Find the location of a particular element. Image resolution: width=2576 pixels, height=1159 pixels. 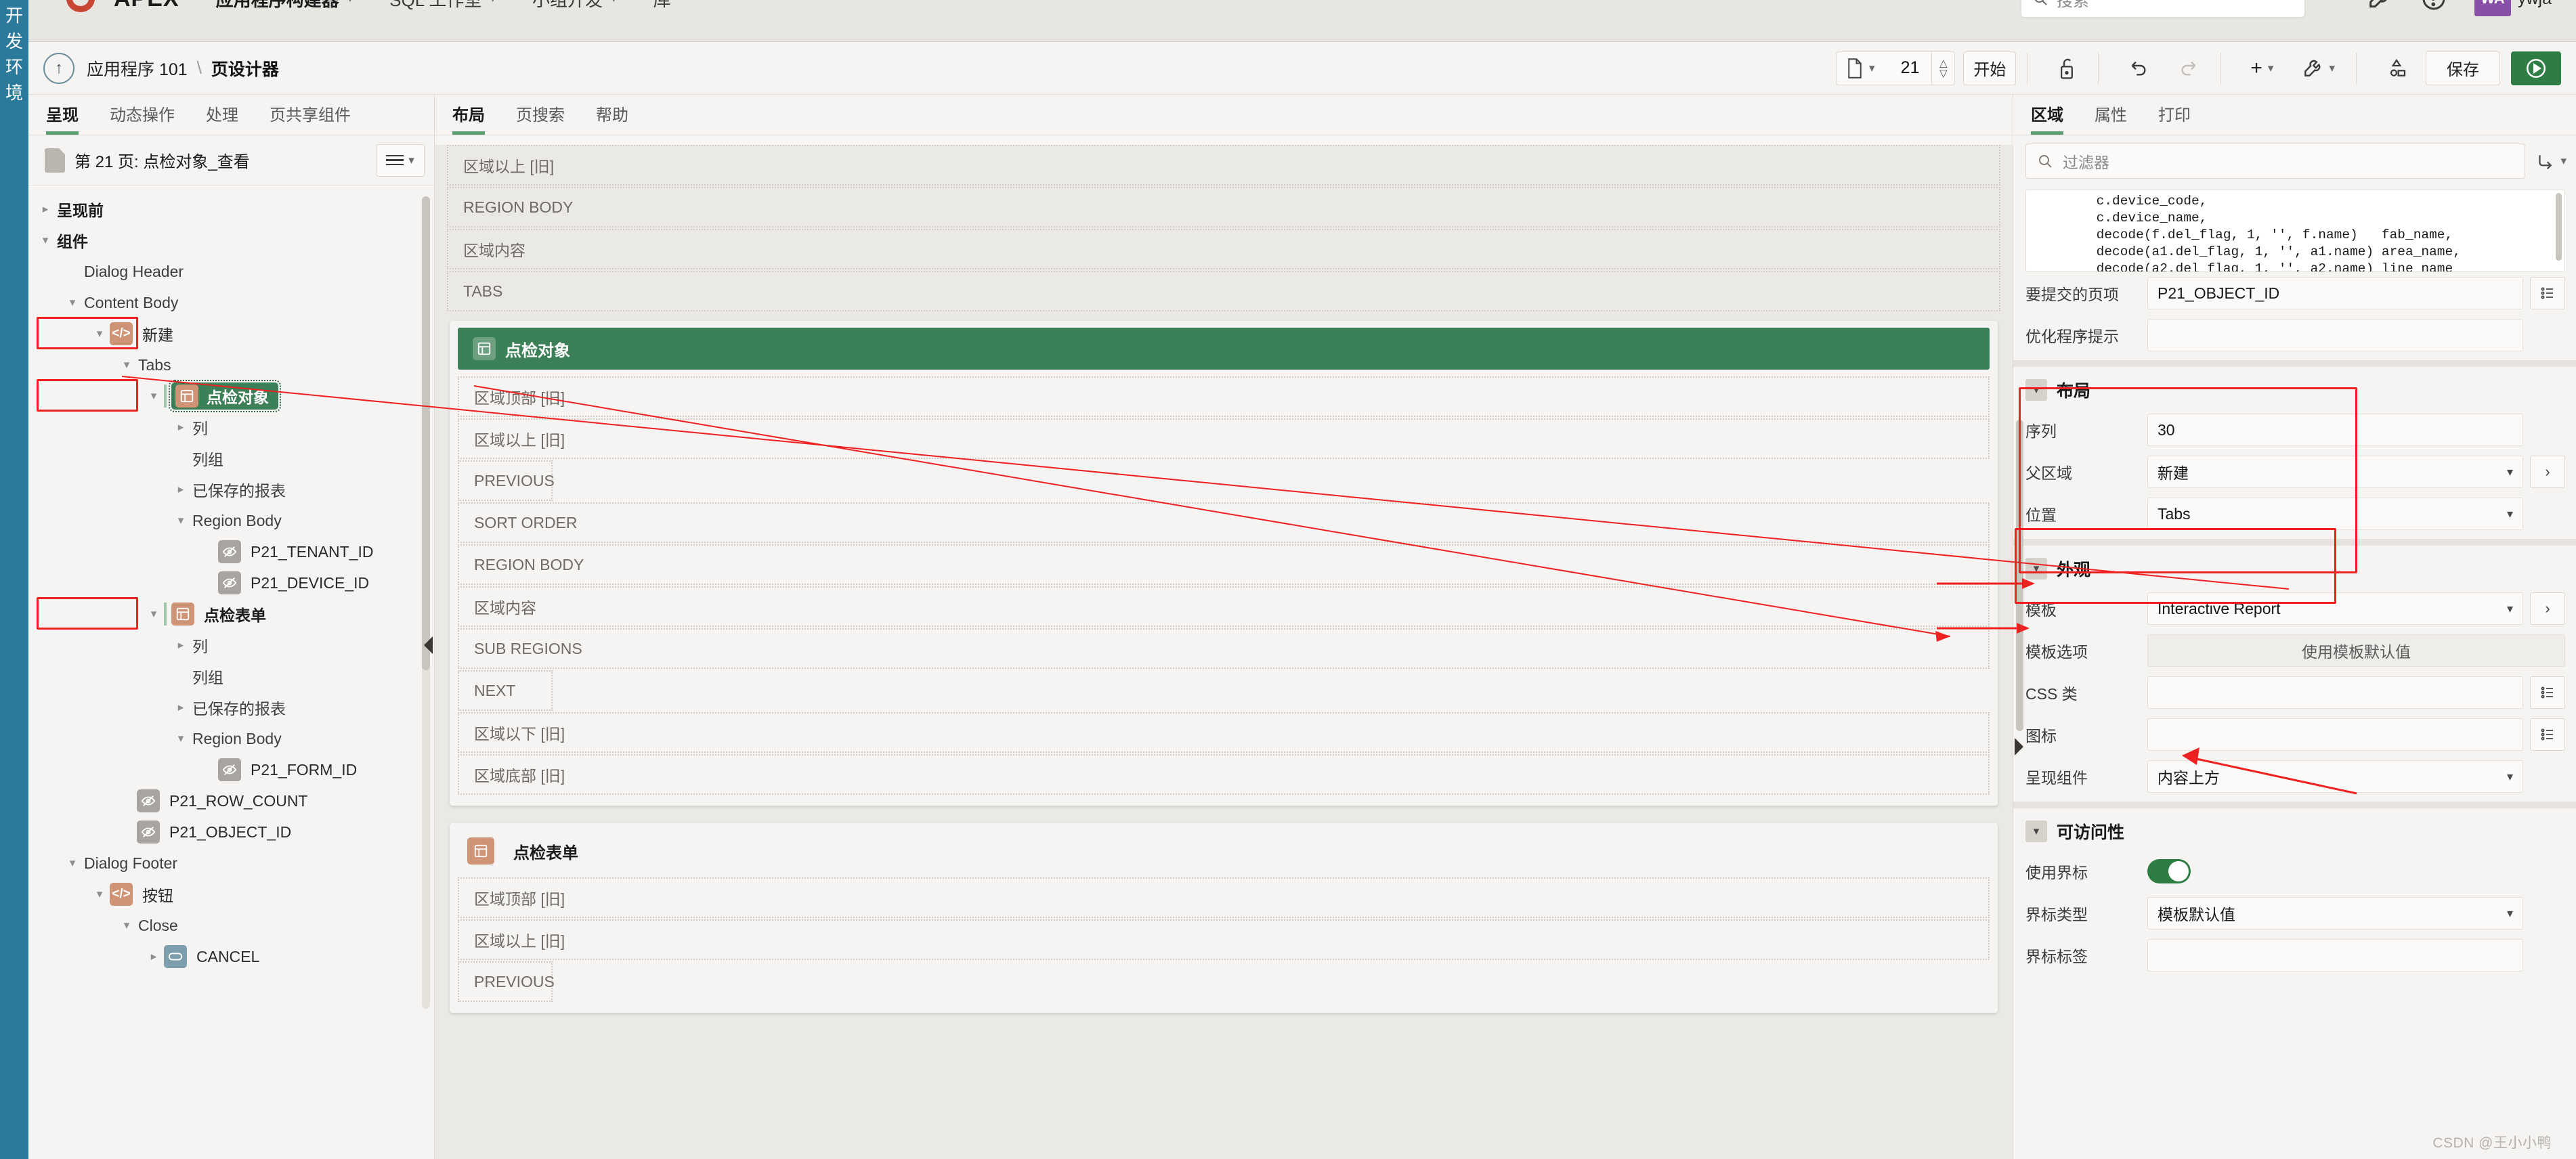

tree-node: P21_ROW_COUNT is located at coordinates (231, 800).